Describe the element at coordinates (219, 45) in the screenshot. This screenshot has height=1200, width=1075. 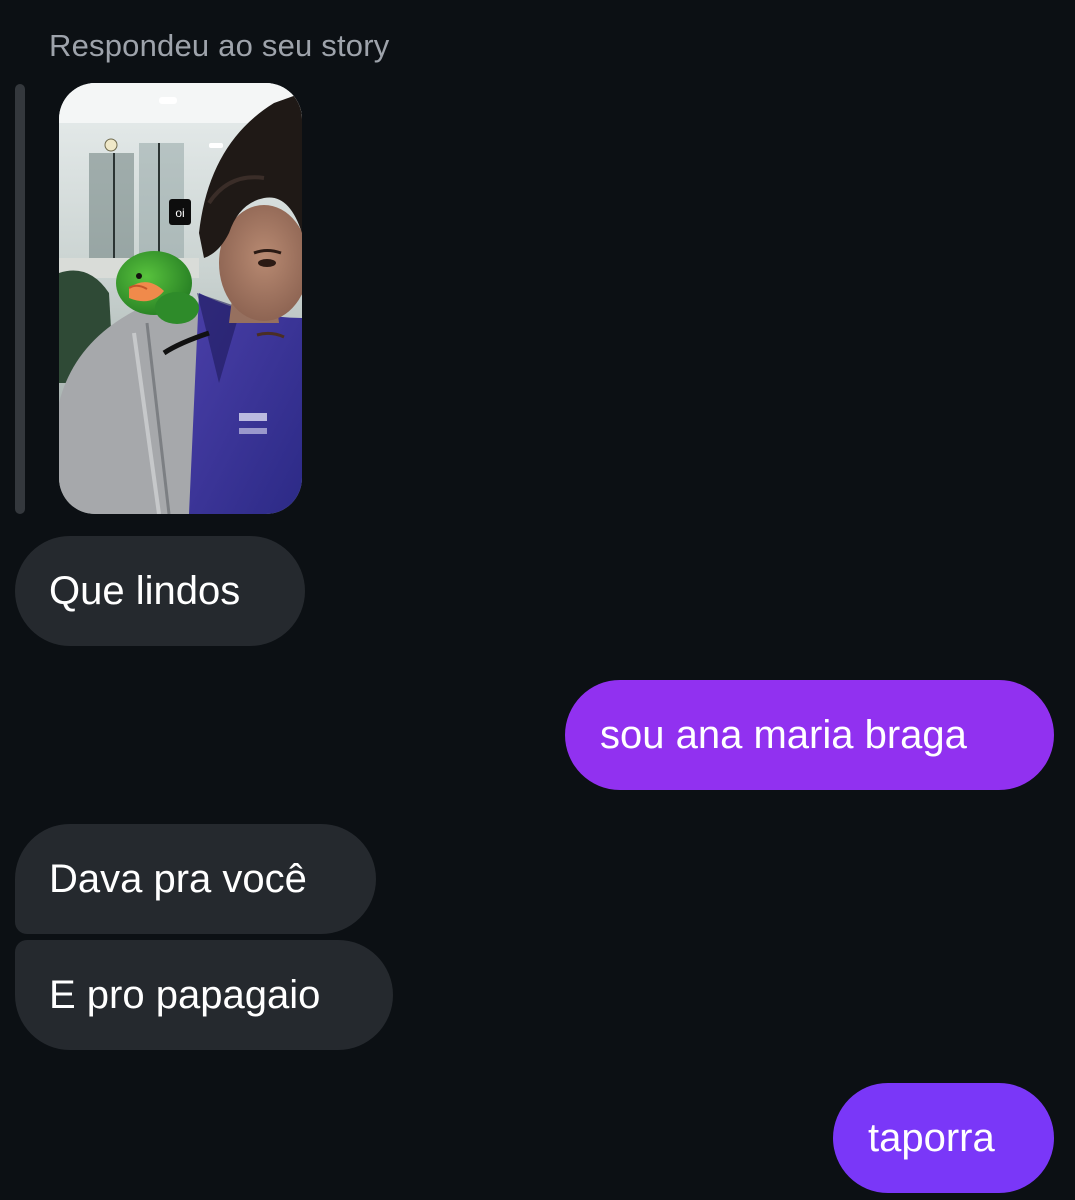
I see `story-reply-label: Respondeu ao seu story` at that location.